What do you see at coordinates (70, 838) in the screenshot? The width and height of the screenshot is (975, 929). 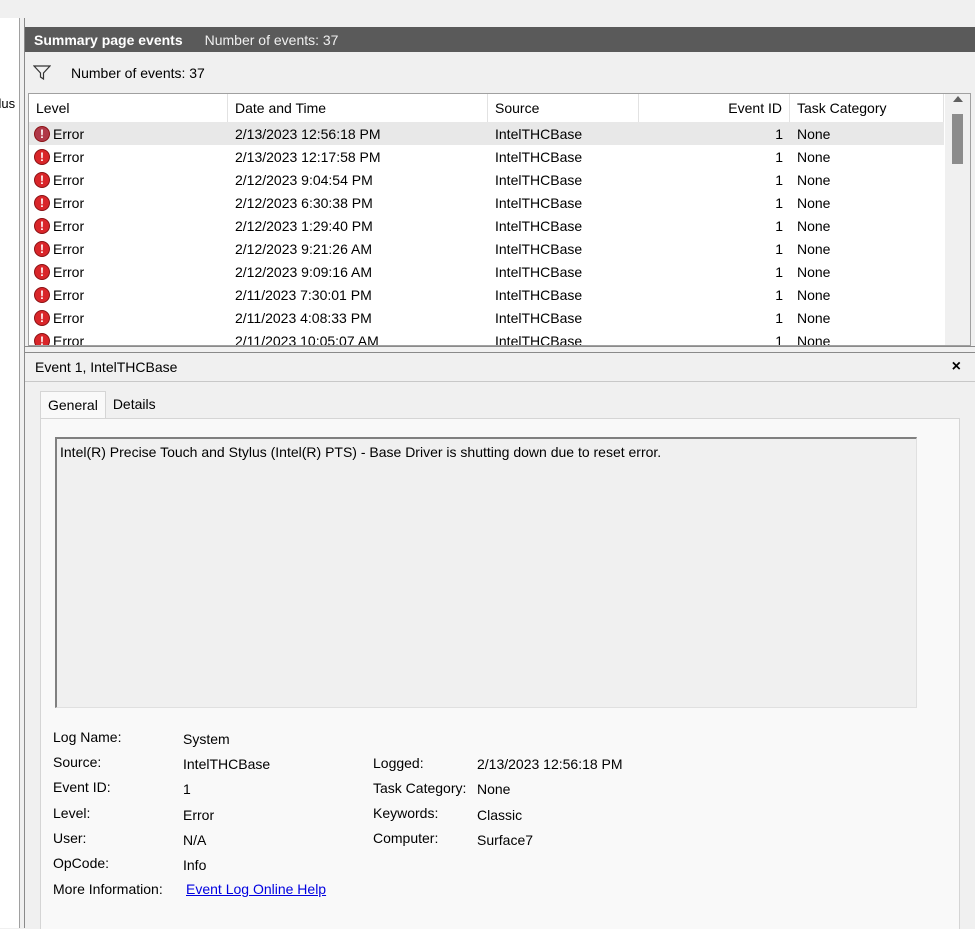 I see `user-label: User:` at bounding box center [70, 838].